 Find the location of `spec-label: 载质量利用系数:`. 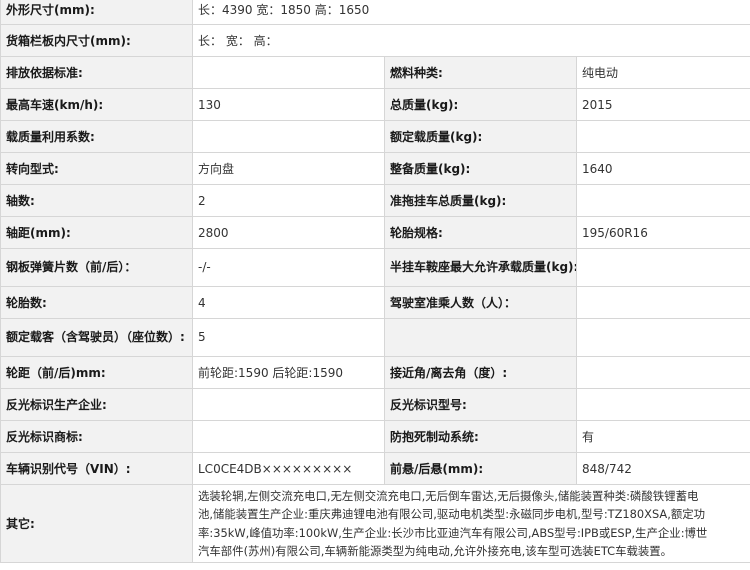

spec-label: 载质量利用系数: is located at coordinates (96, 136).